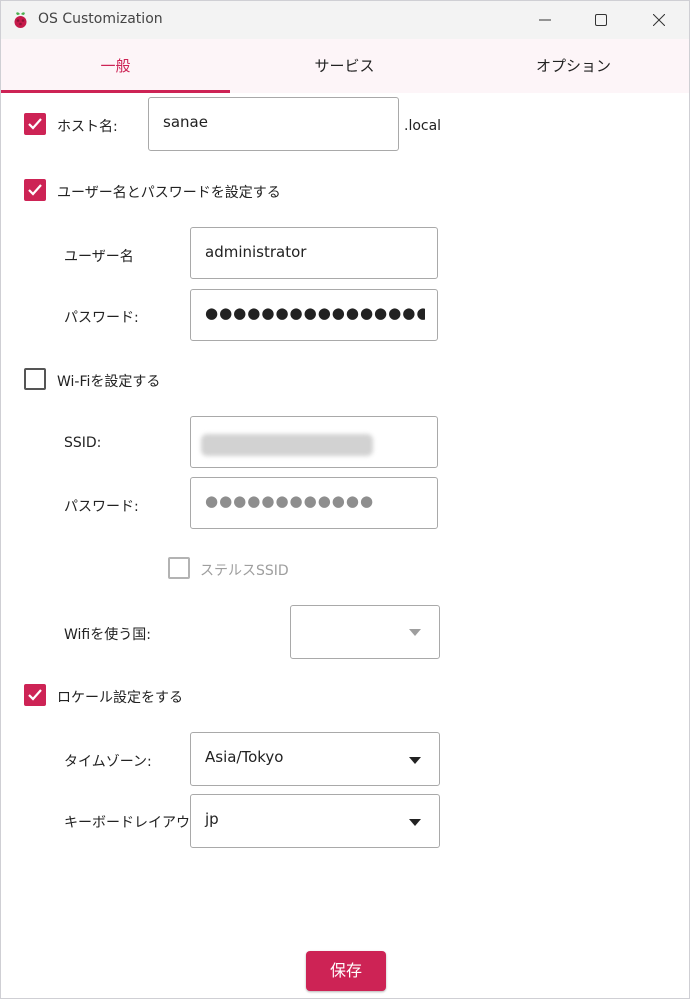 The width and height of the screenshot is (690, 999). What do you see at coordinates (120, 698) in the screenshot?
I see `locale-label: ロケール設定をする` at bounding box center [120, 698].